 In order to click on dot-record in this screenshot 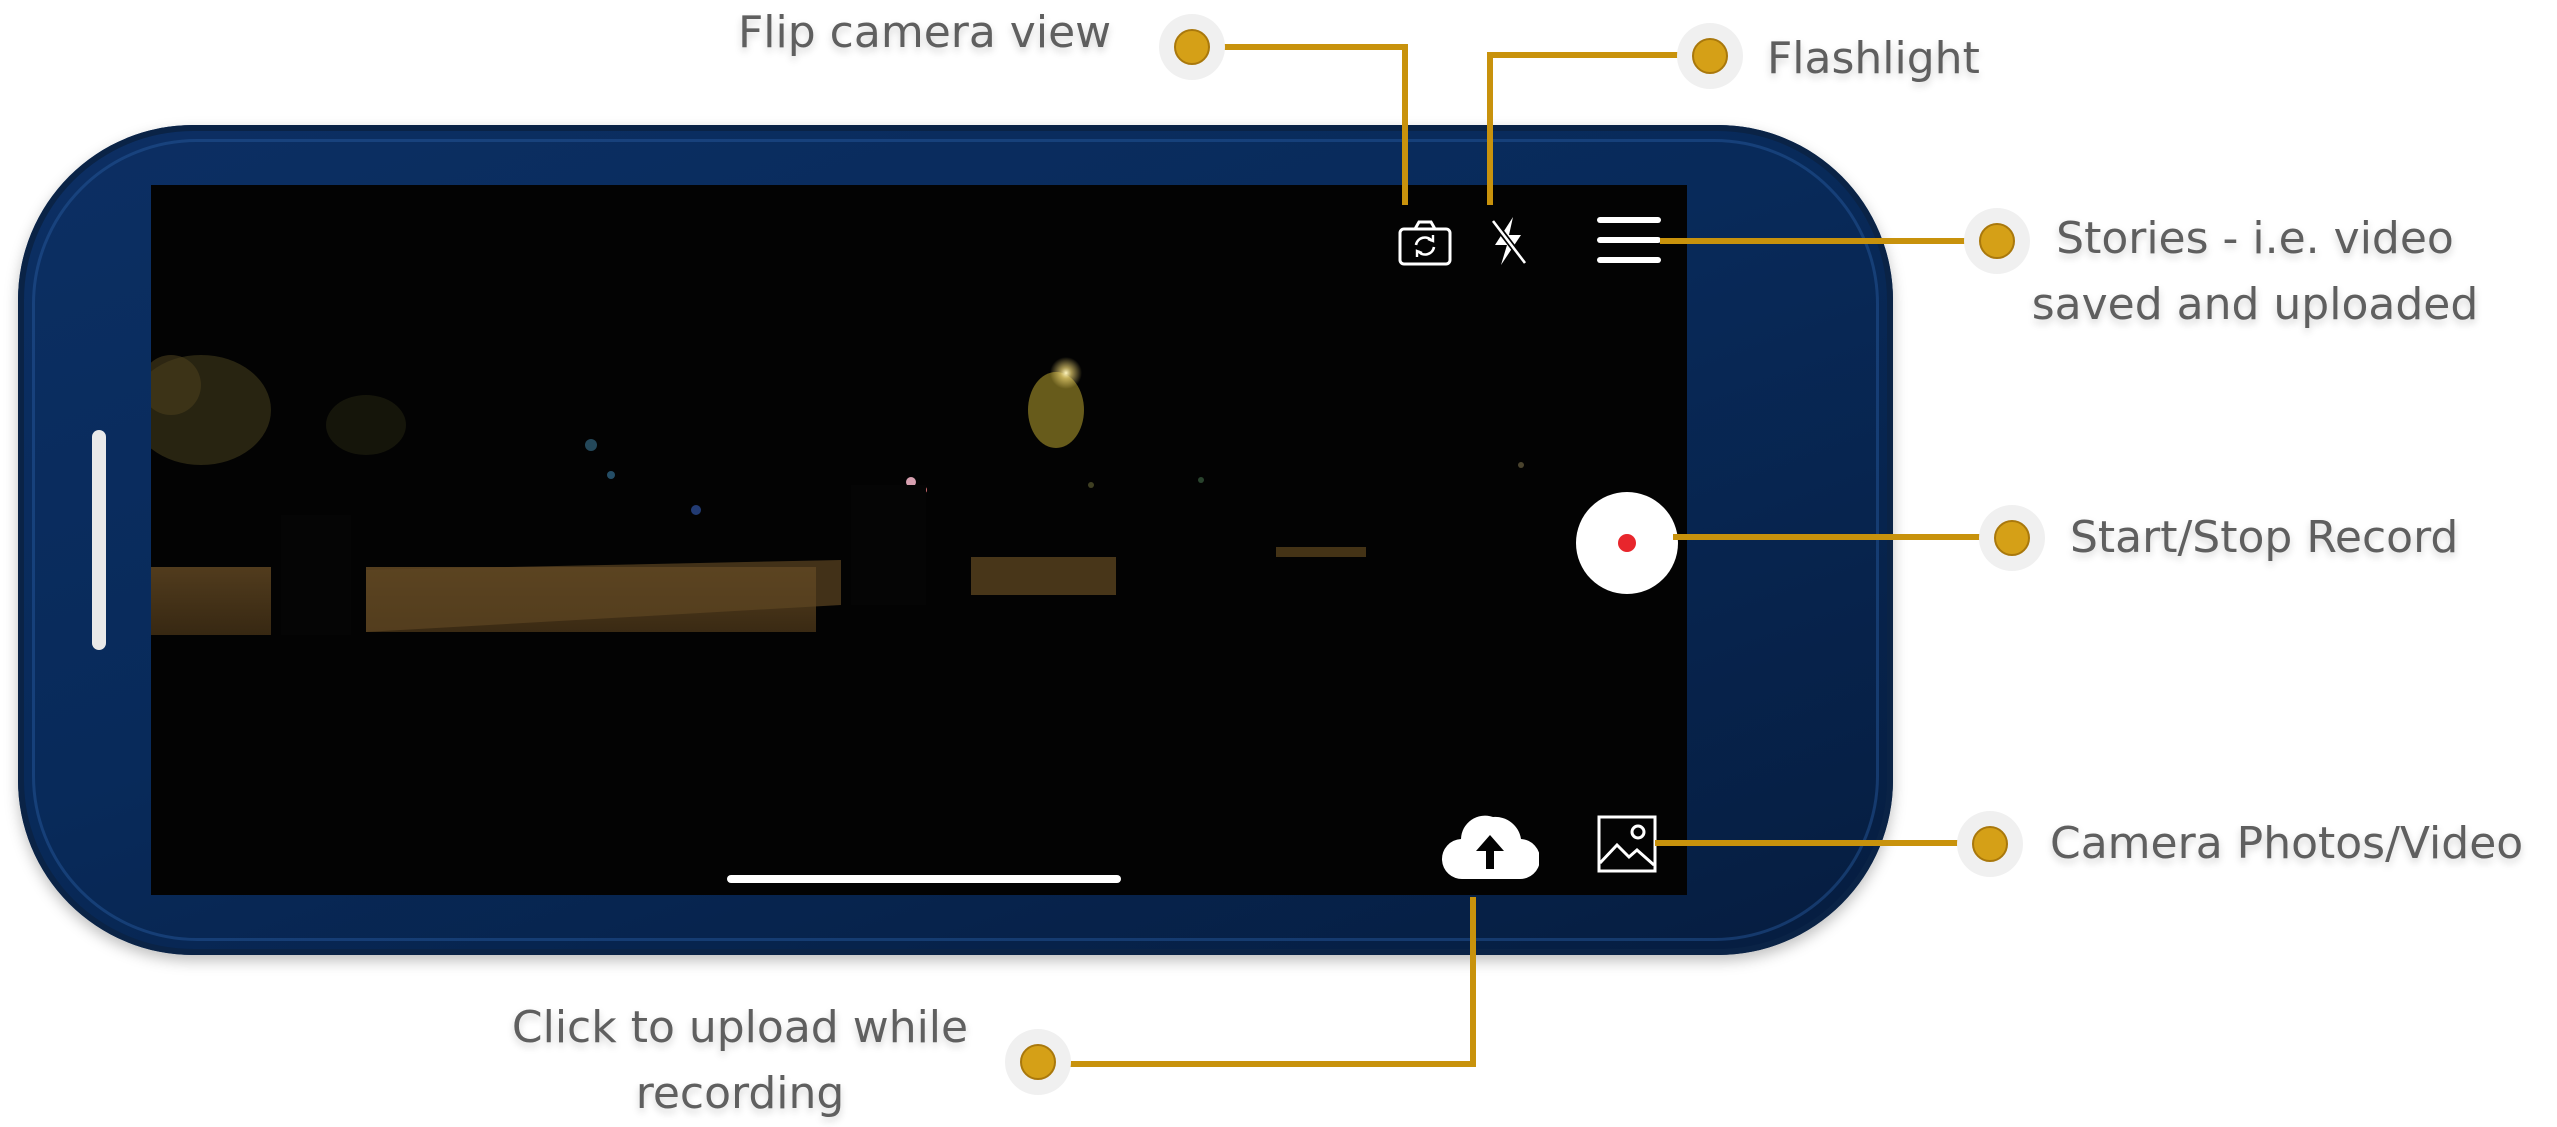, I will do `click(2012, 538)`.